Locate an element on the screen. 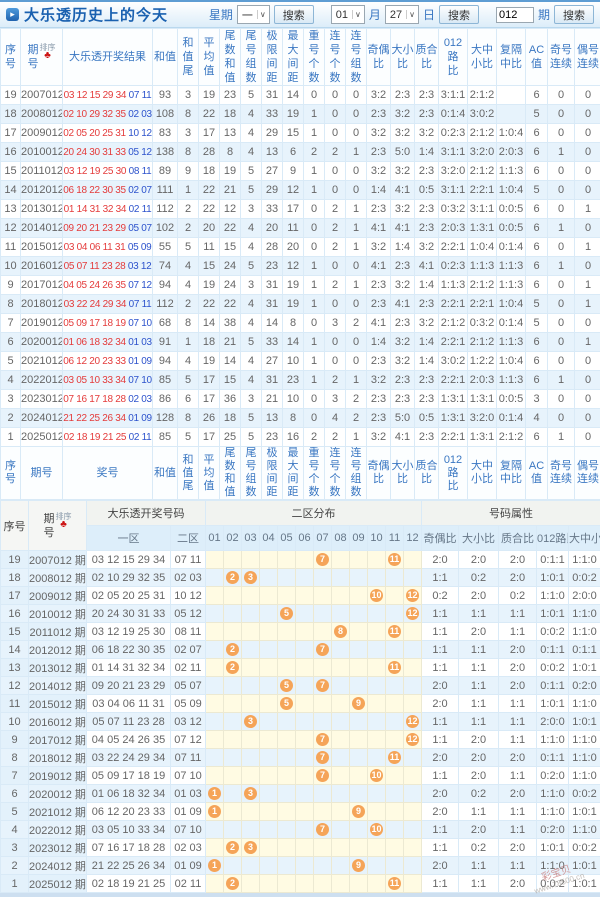  column-header: 大乐透开奖结果 is located at coordinates (108, 57).